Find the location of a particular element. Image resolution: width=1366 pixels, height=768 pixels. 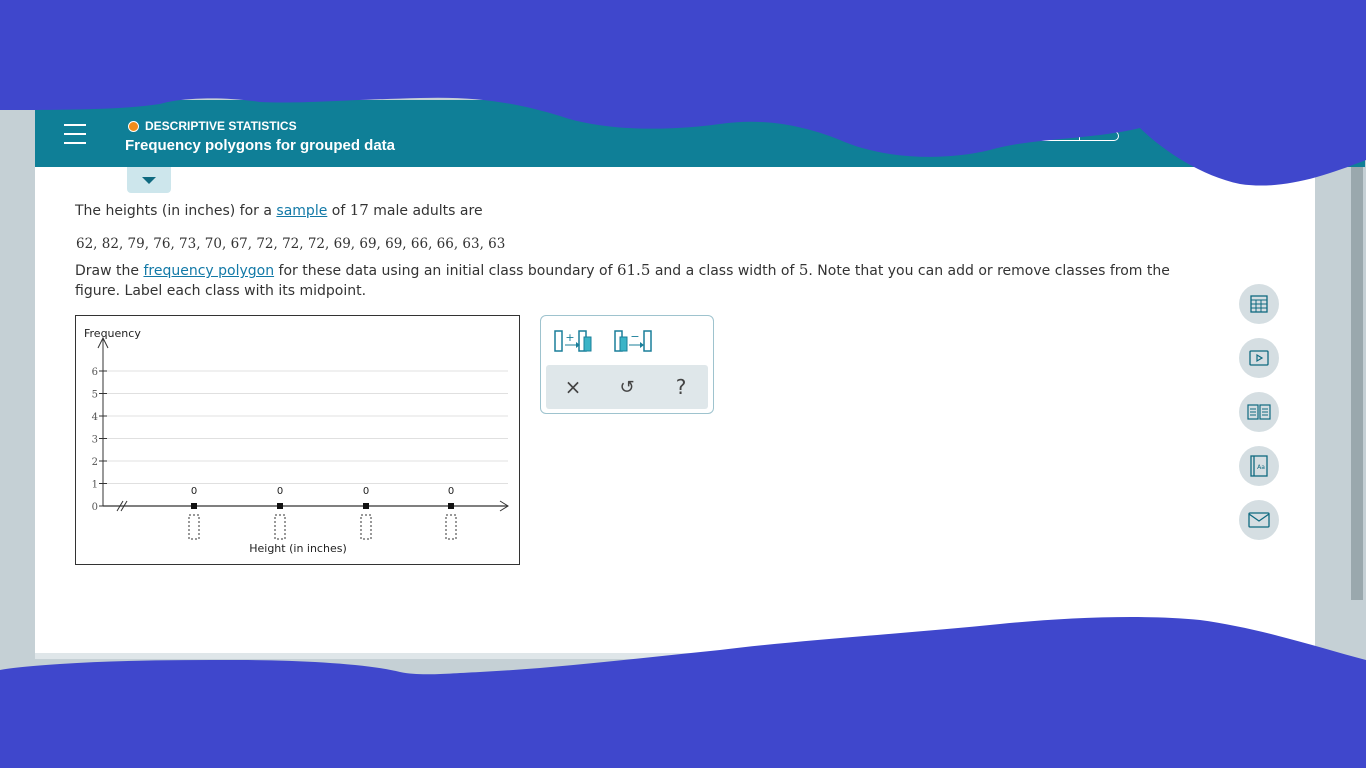

status-dot-icon is located at coordinates (133, 126).